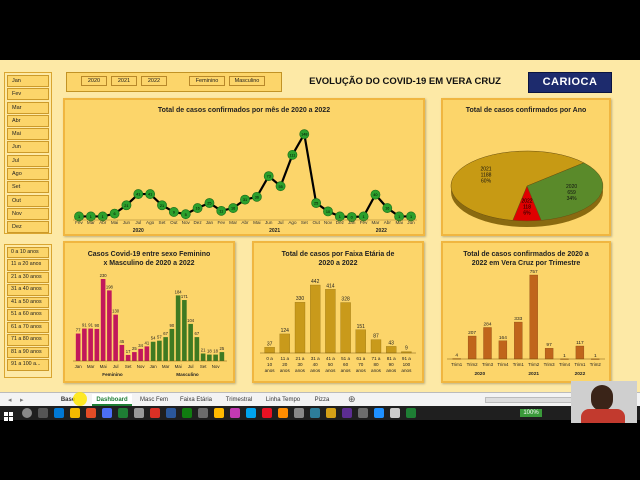  I want to click on age-filter-6: 51 a 60 anos, so click(28, 315).